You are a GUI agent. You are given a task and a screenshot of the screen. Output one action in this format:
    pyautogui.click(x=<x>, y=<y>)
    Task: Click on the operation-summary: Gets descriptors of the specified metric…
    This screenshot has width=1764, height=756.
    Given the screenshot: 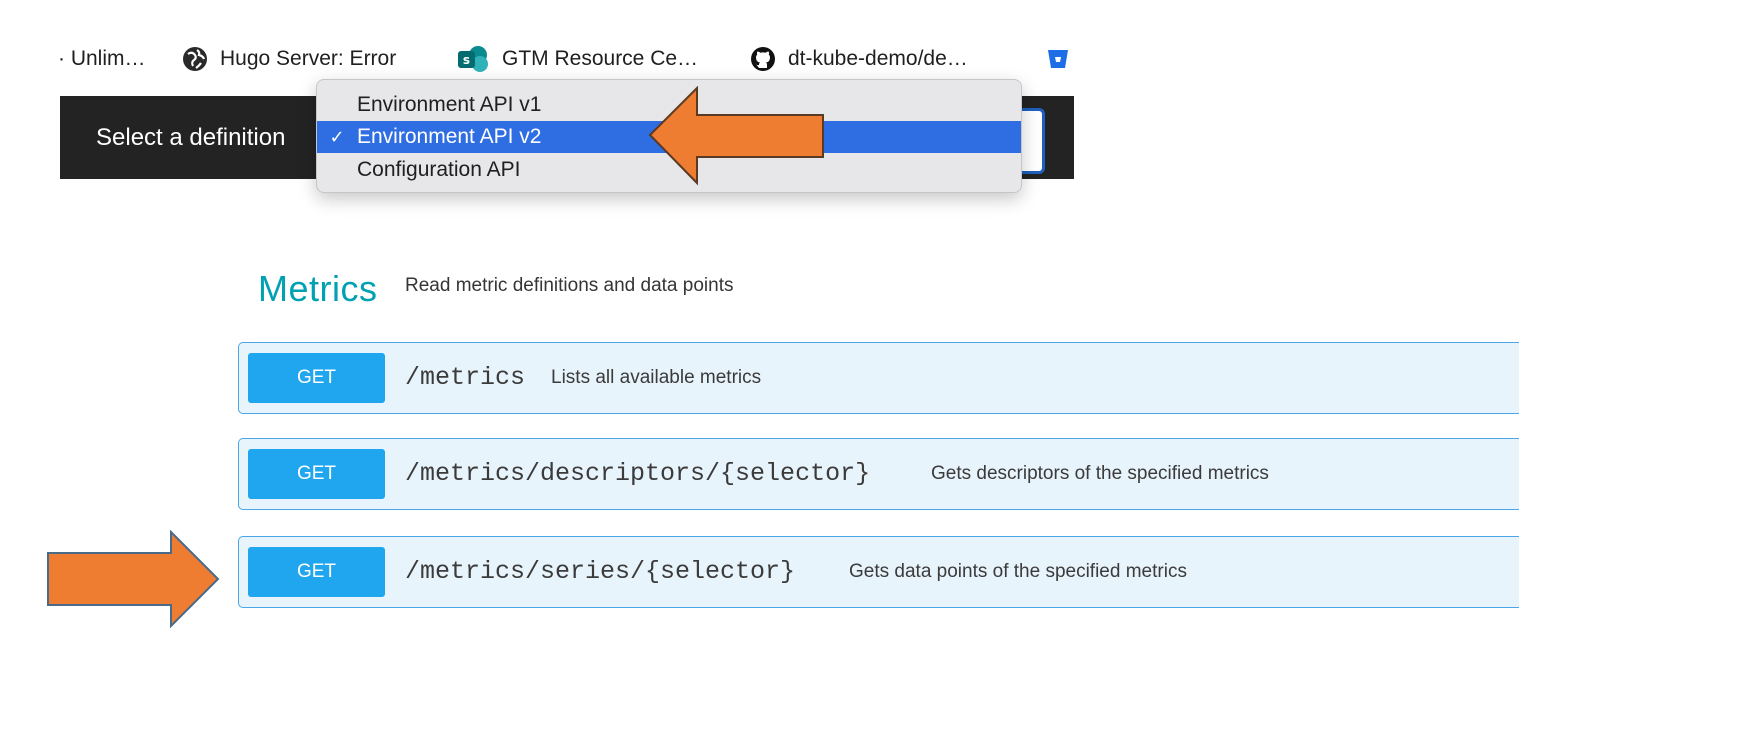 What is the action you would take?
    pyautogui.click(x=1100, y=473)
    